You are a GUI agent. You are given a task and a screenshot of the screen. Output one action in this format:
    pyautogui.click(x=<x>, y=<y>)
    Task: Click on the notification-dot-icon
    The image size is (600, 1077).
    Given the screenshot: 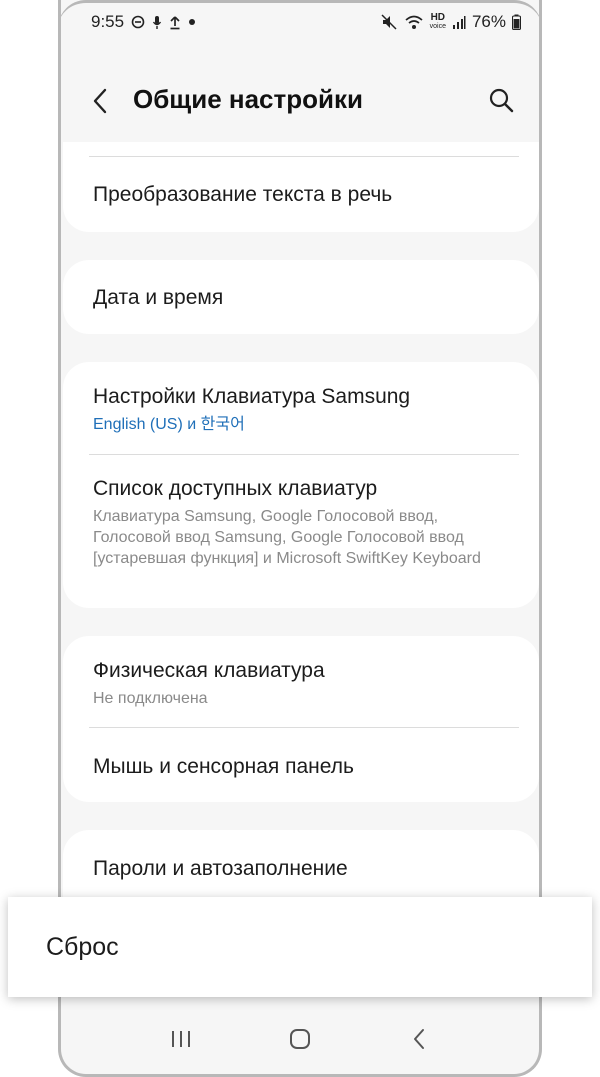 What is the action you would take?
    pyautogui.click(x=192, y=22)
    